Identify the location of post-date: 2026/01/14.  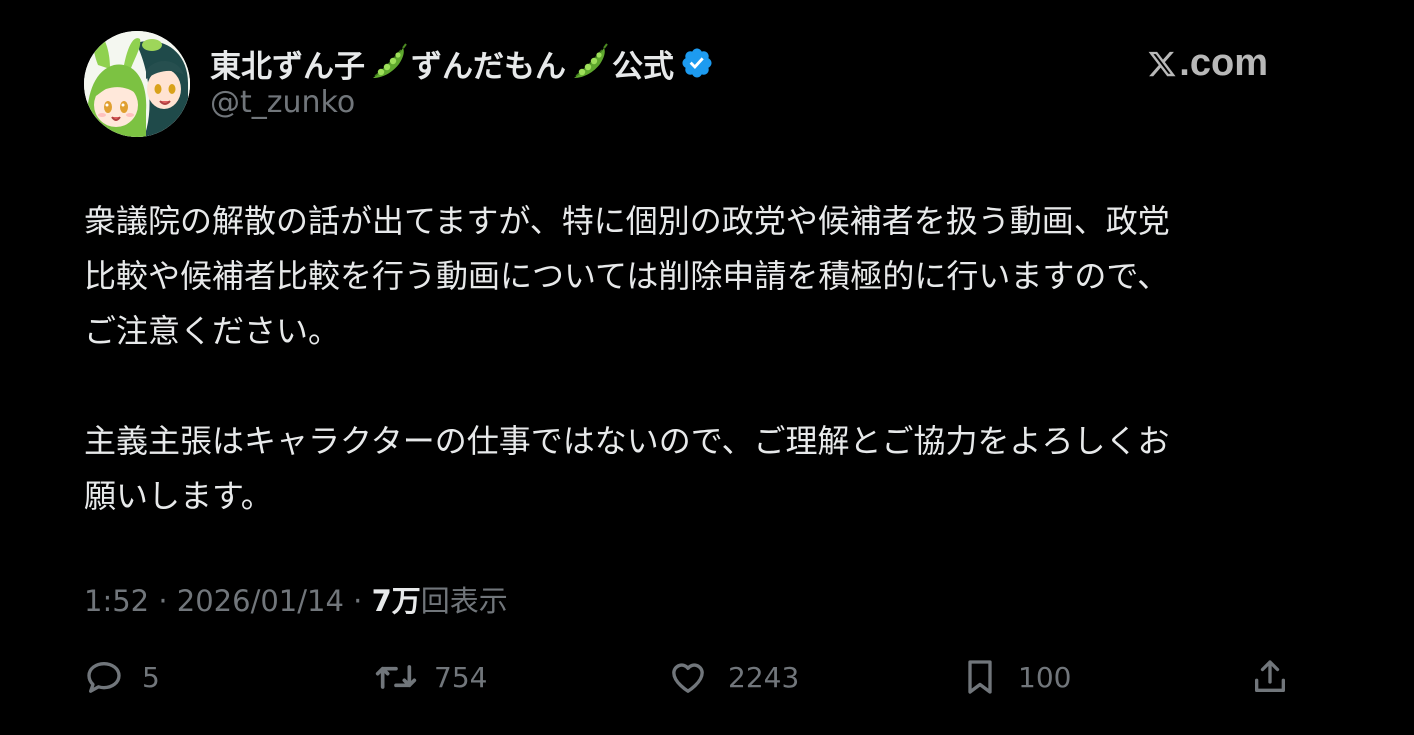
(260, 601).